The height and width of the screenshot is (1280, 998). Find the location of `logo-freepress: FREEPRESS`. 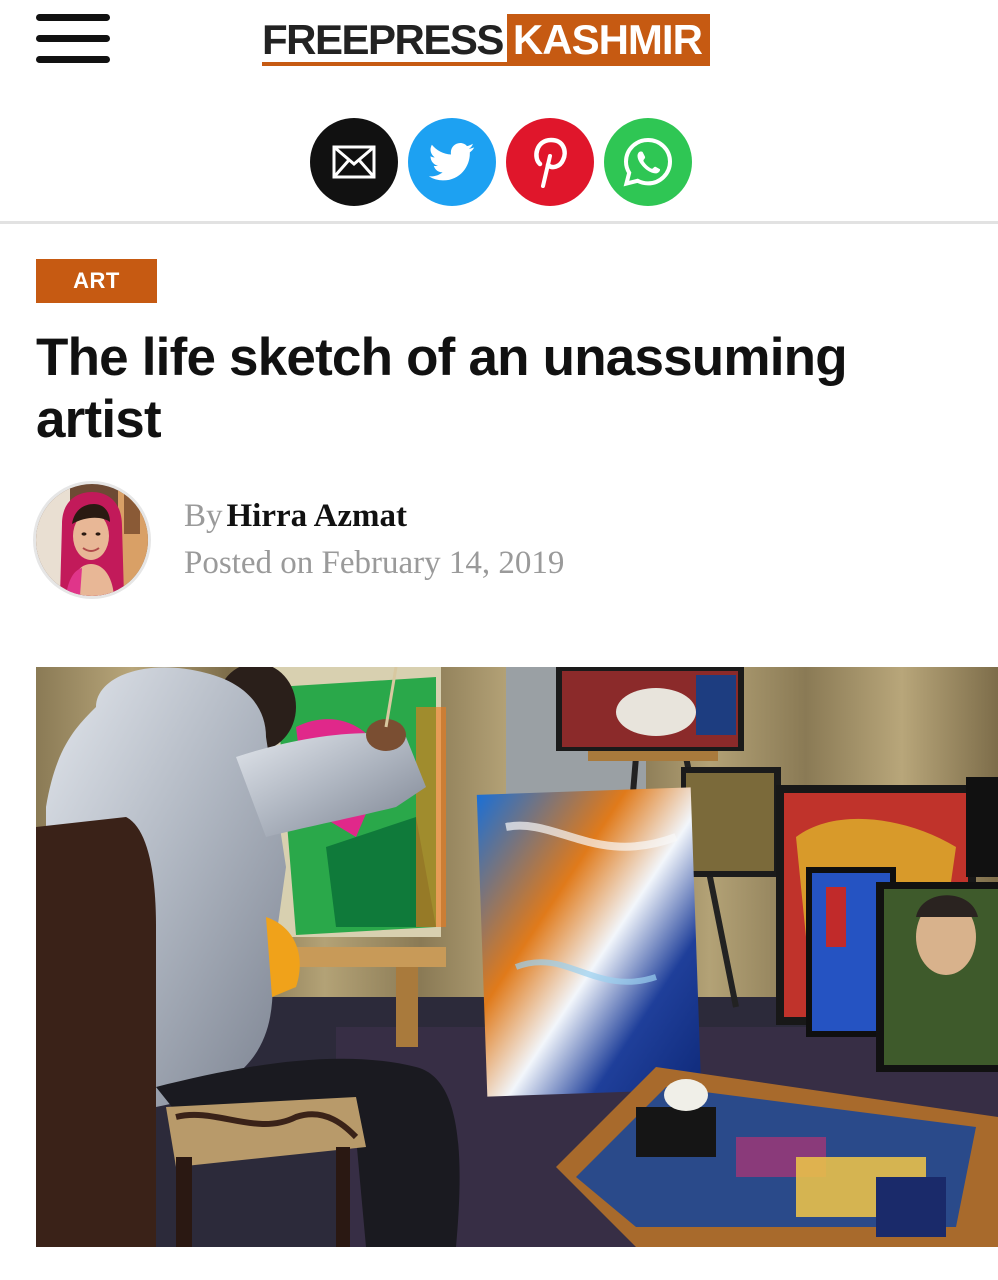

logo-freepress: FREEPRESS is located at coordinates (384, 40).